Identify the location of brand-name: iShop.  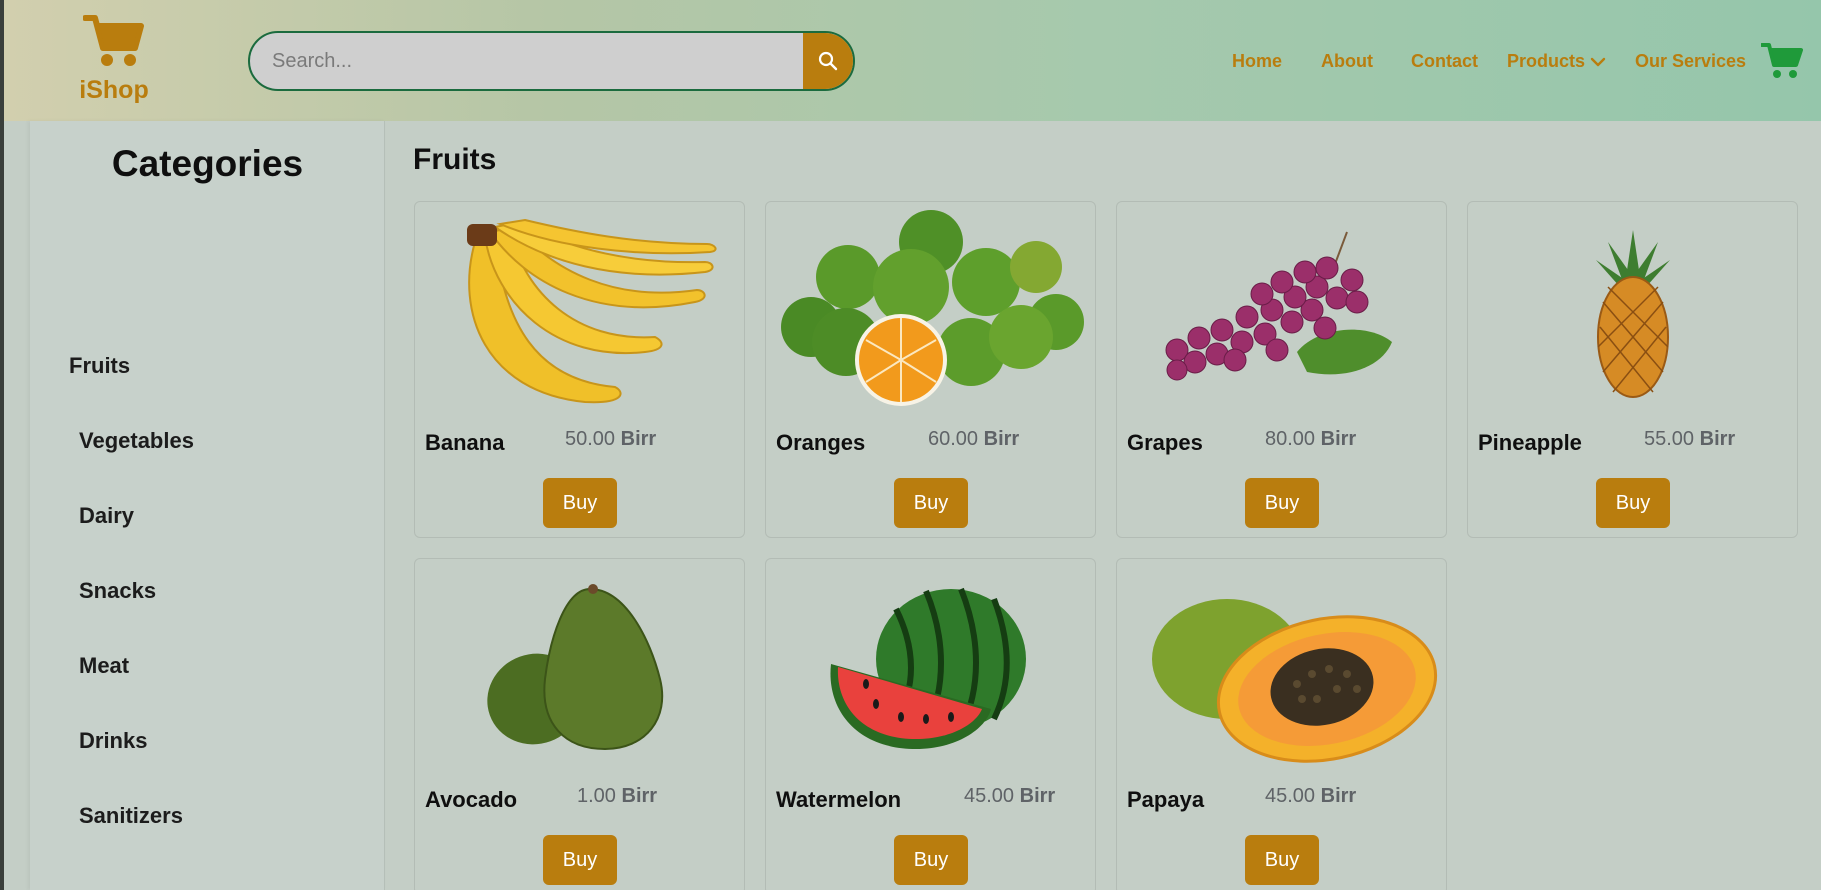
(114, 90).